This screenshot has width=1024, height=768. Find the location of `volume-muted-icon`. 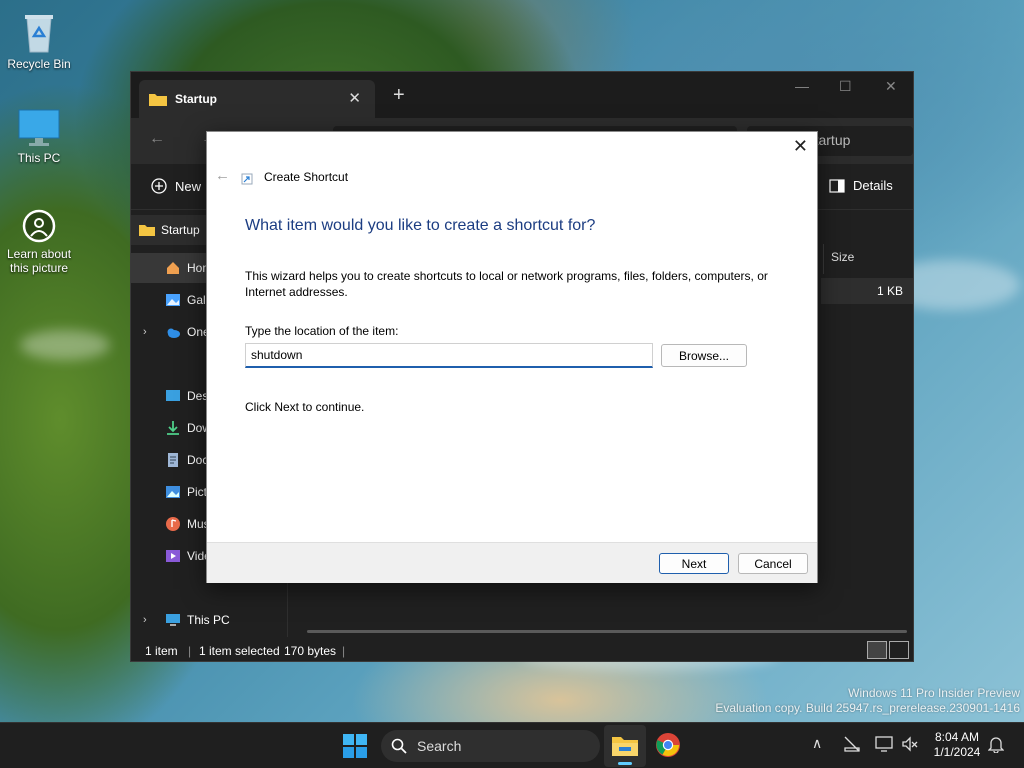

volume-muted-icon is located at coordinates (910, 744).